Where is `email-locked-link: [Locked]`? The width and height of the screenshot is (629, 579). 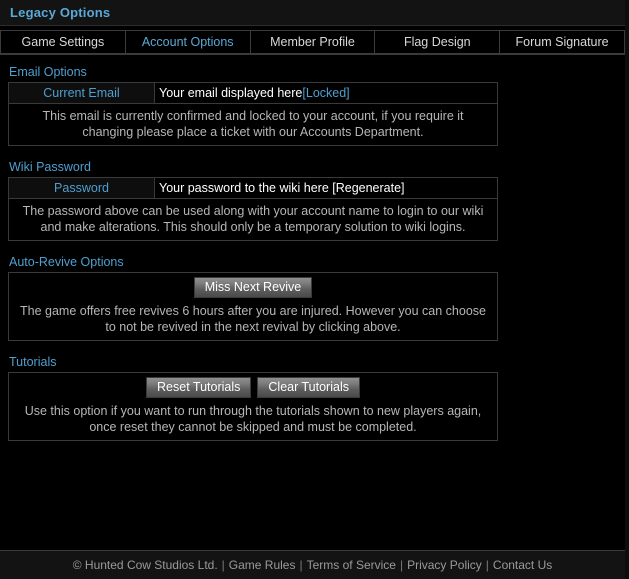
email-locked-link: [Locked] is located at coordinates (325, 93).